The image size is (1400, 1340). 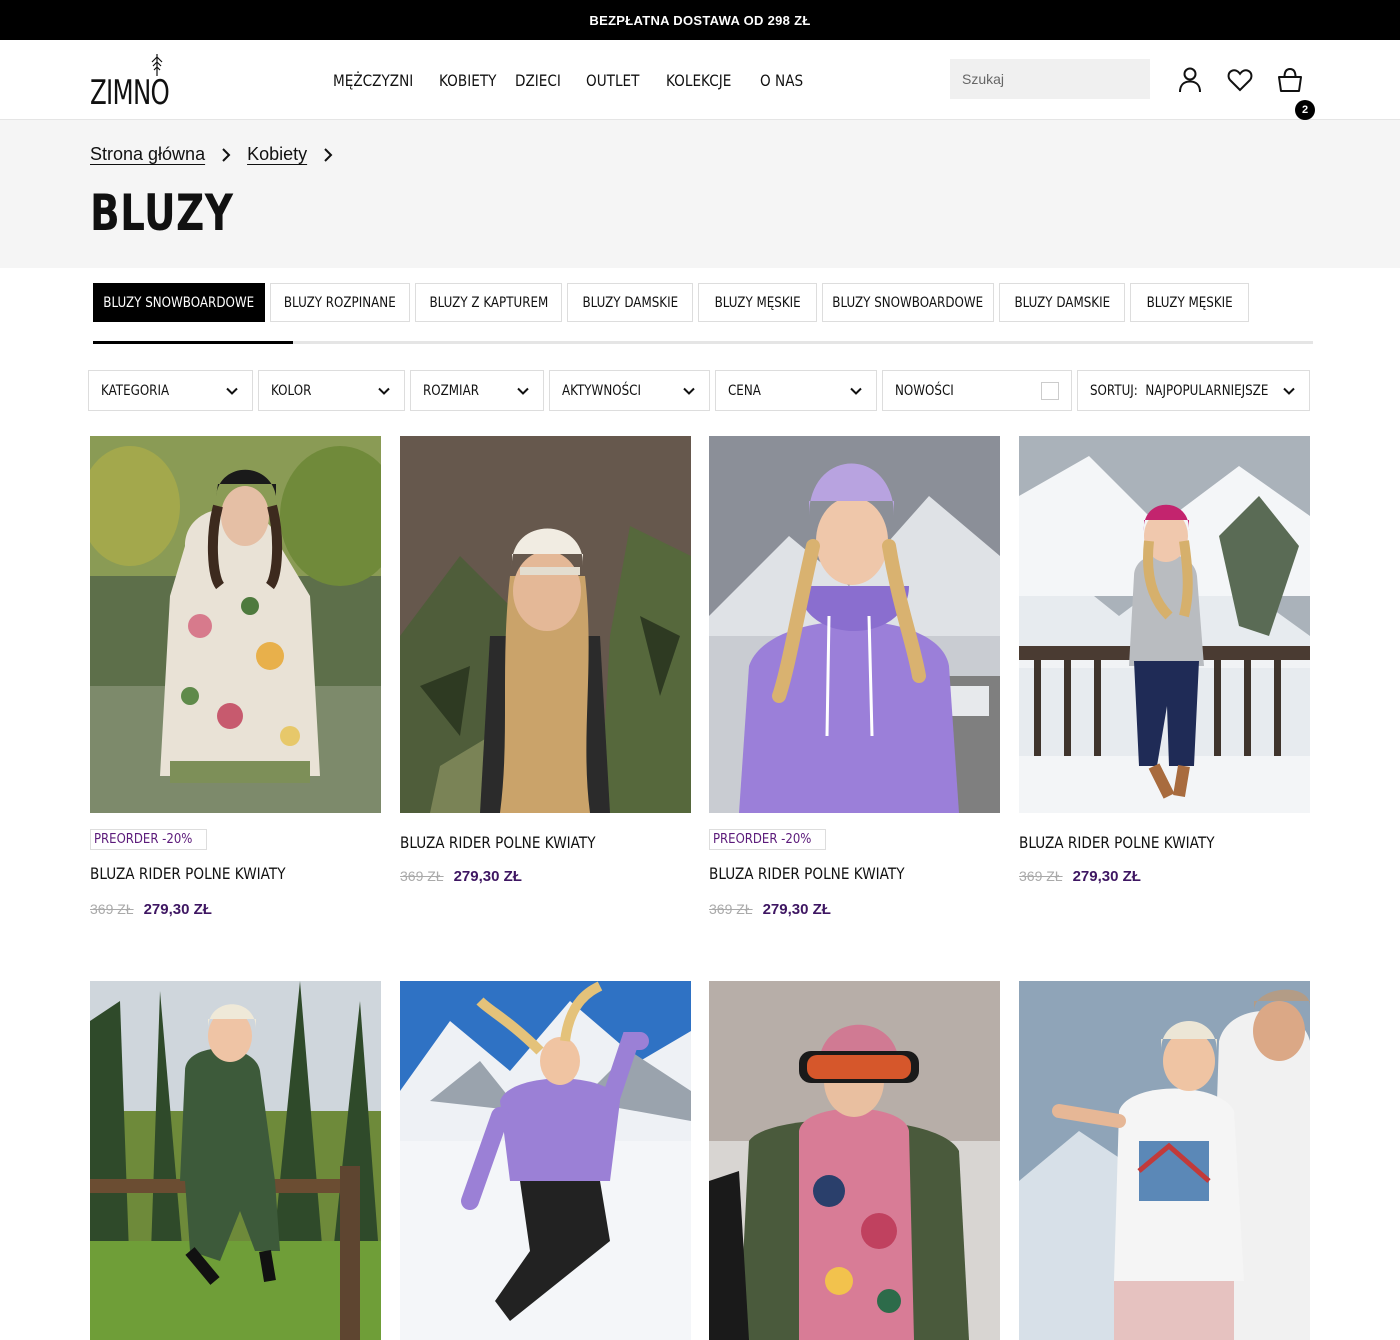 I want to click on chip-men-hoodies: BLUZY MĘSKIE, so click(x=757, y=302).